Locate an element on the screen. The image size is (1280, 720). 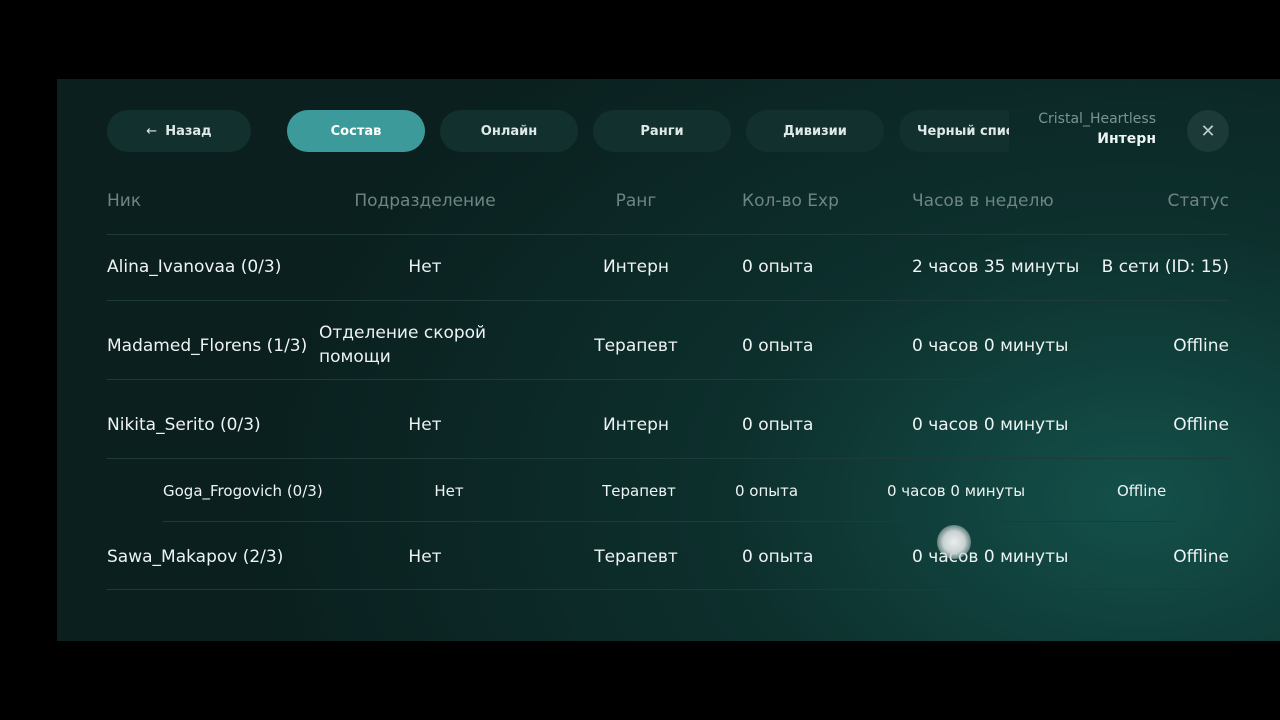
row2-status: Offline is located at coordinates (1201, 346).